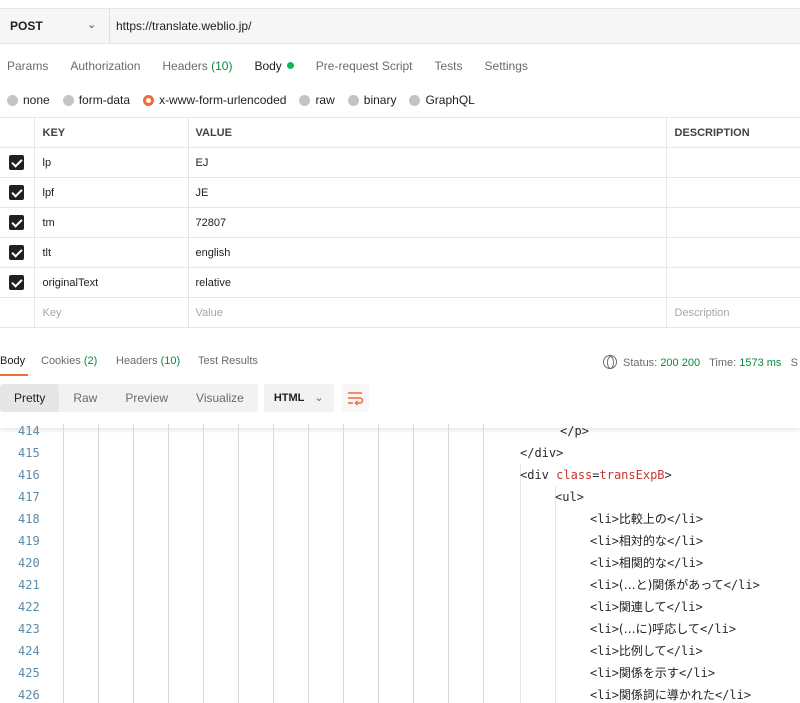  Describe the element at coordinates (111, 162) in the screenshot. I see `key-cell: lp` at that location.